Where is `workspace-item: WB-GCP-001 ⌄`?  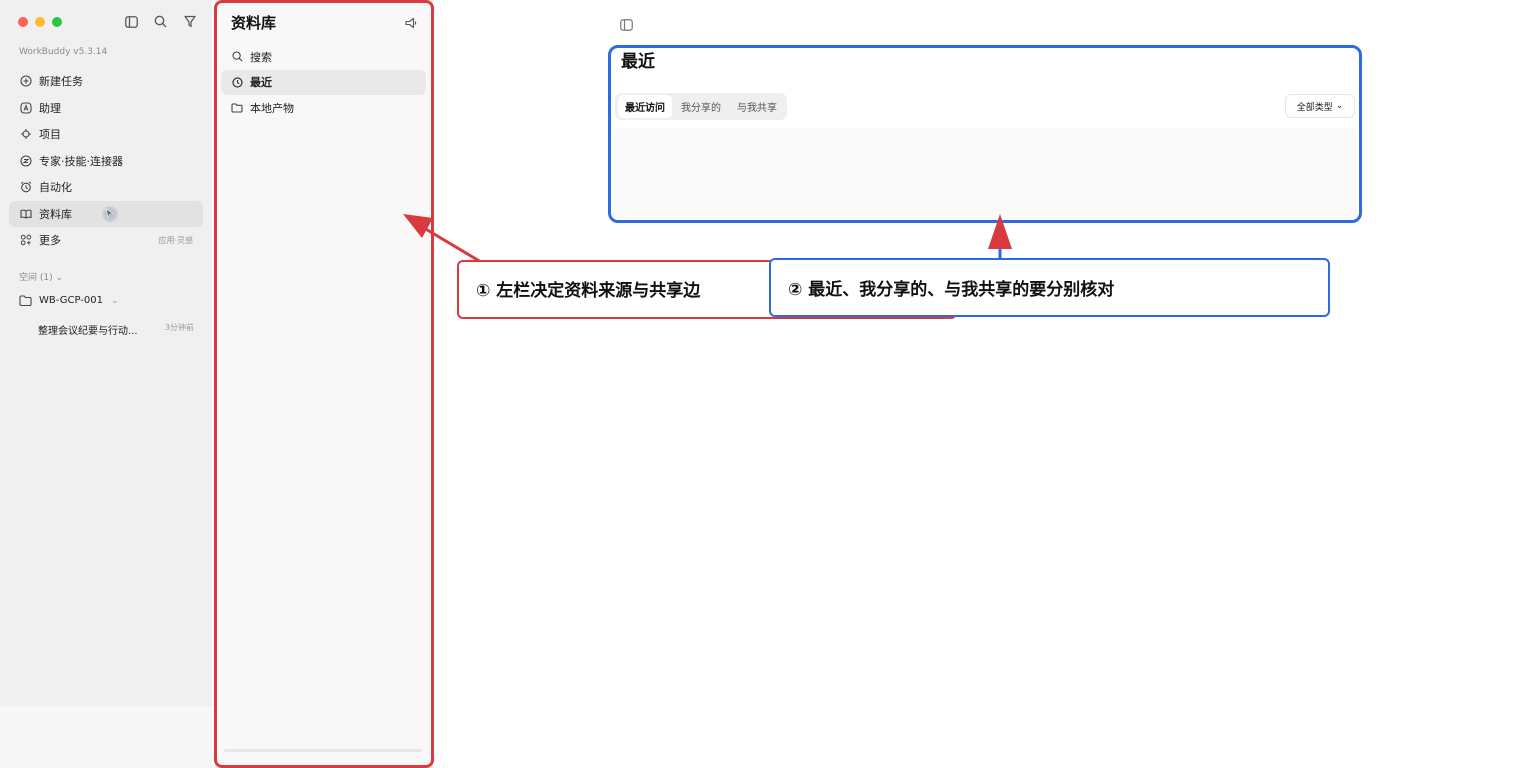
workspace-item: WB-GCP-001 ⌄ is located at coordinates (69, 300).